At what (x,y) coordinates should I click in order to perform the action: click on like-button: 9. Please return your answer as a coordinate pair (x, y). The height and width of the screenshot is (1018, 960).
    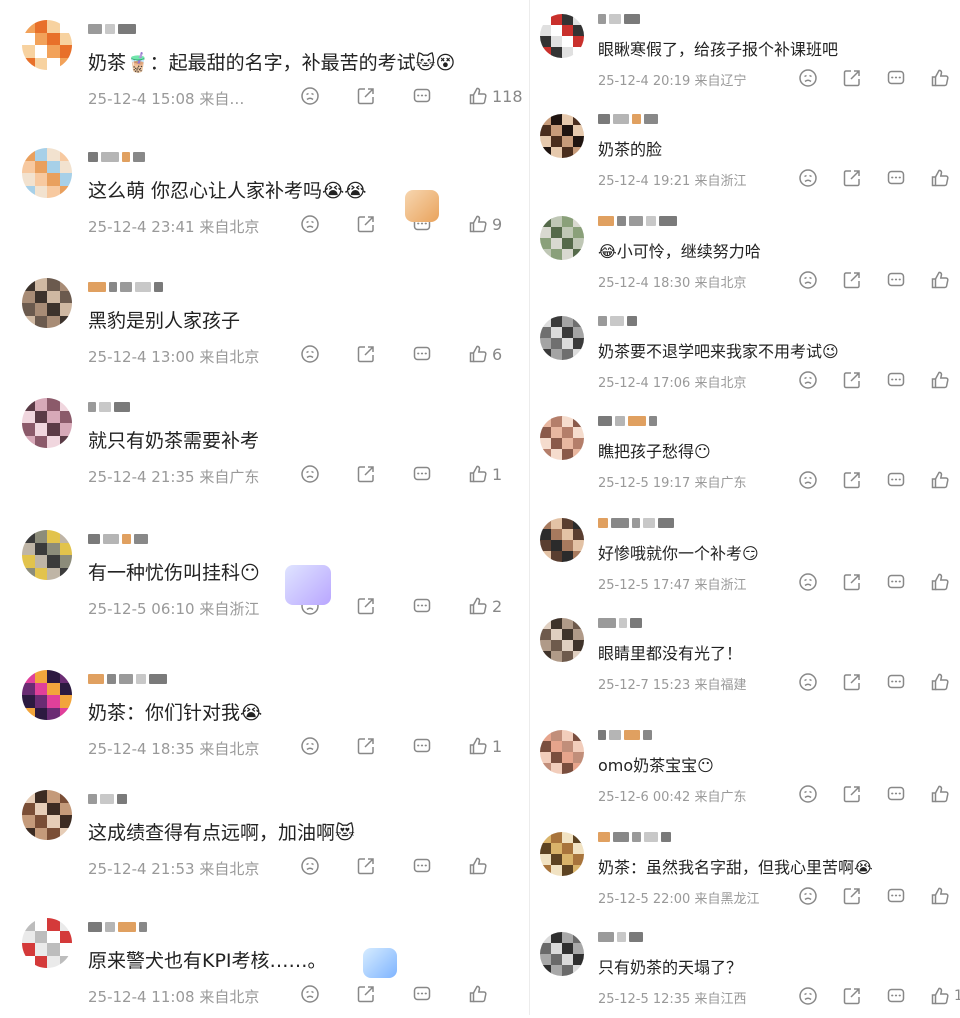
    Looking at the image, I should click on (496, 224).